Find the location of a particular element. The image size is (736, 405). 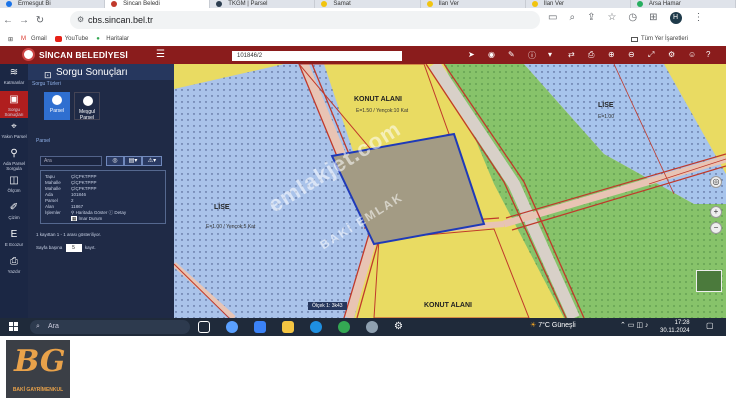

extensions-icon: ⊞ is located at coordinates (653, 18).